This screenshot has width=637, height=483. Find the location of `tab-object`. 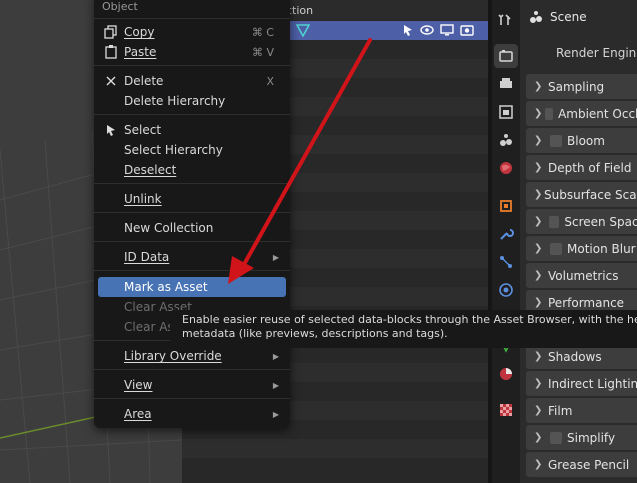

tab-object is located at coordinates (506, 206).